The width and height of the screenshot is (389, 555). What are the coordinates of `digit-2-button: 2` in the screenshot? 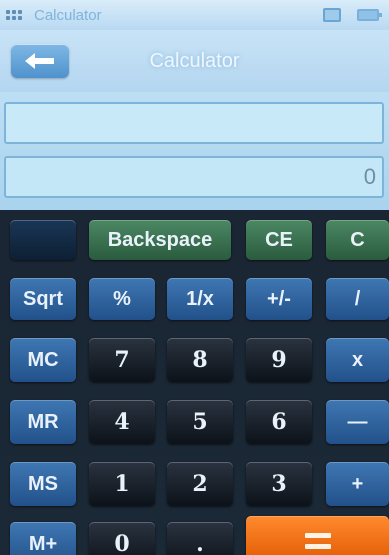 It's located at (200, 484).